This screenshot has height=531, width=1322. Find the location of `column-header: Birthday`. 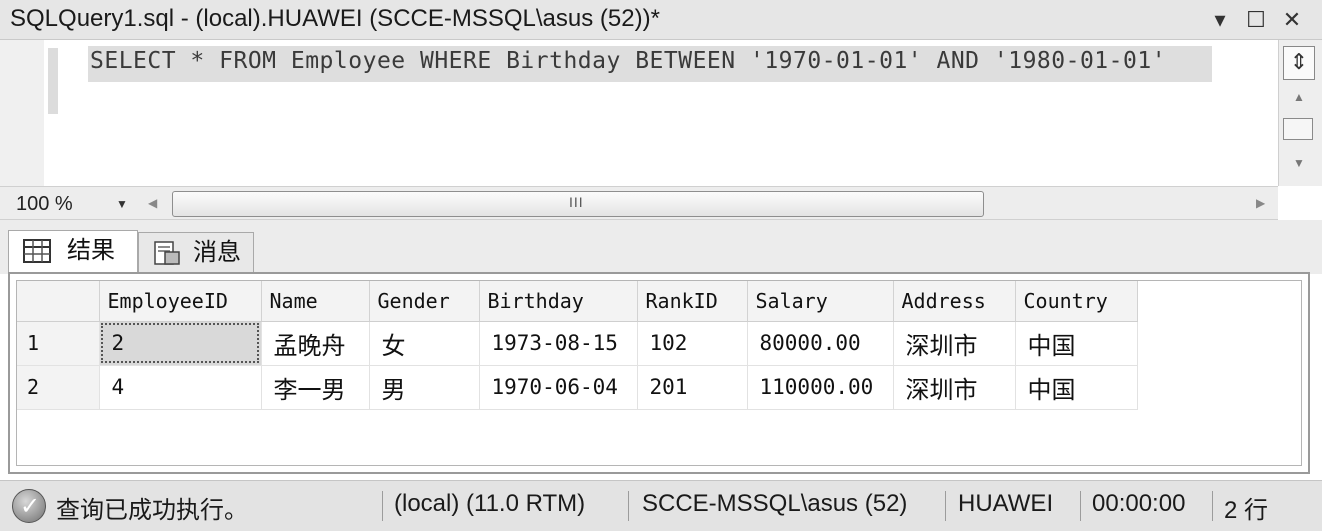

column-header: Birthday is located at coordinates (558, 301).